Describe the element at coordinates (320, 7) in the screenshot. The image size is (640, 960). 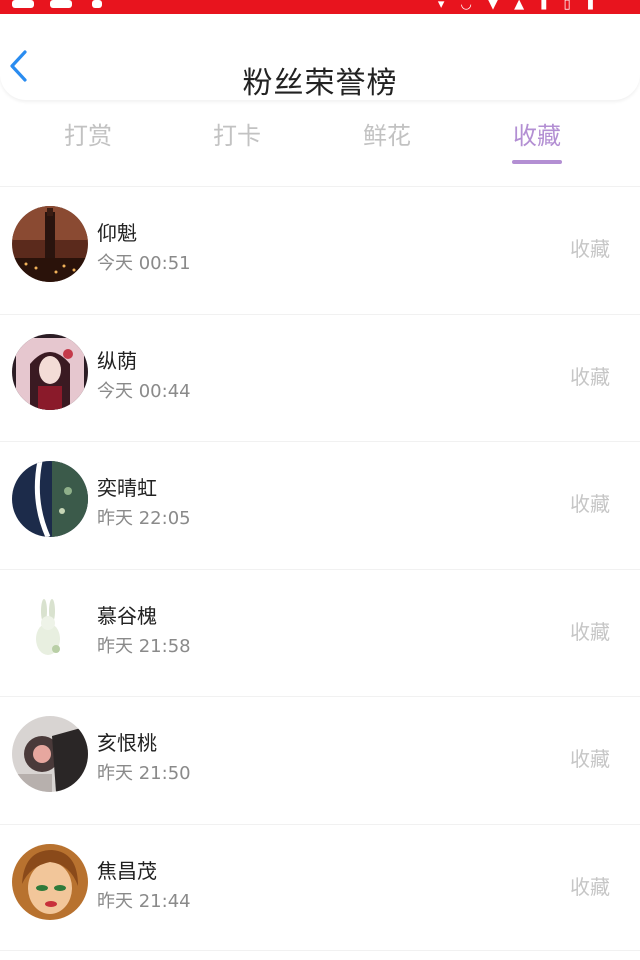
I see `status-bar: ▾ ◡ ▼ ▲ ▮ ▯ ▮` at that location.